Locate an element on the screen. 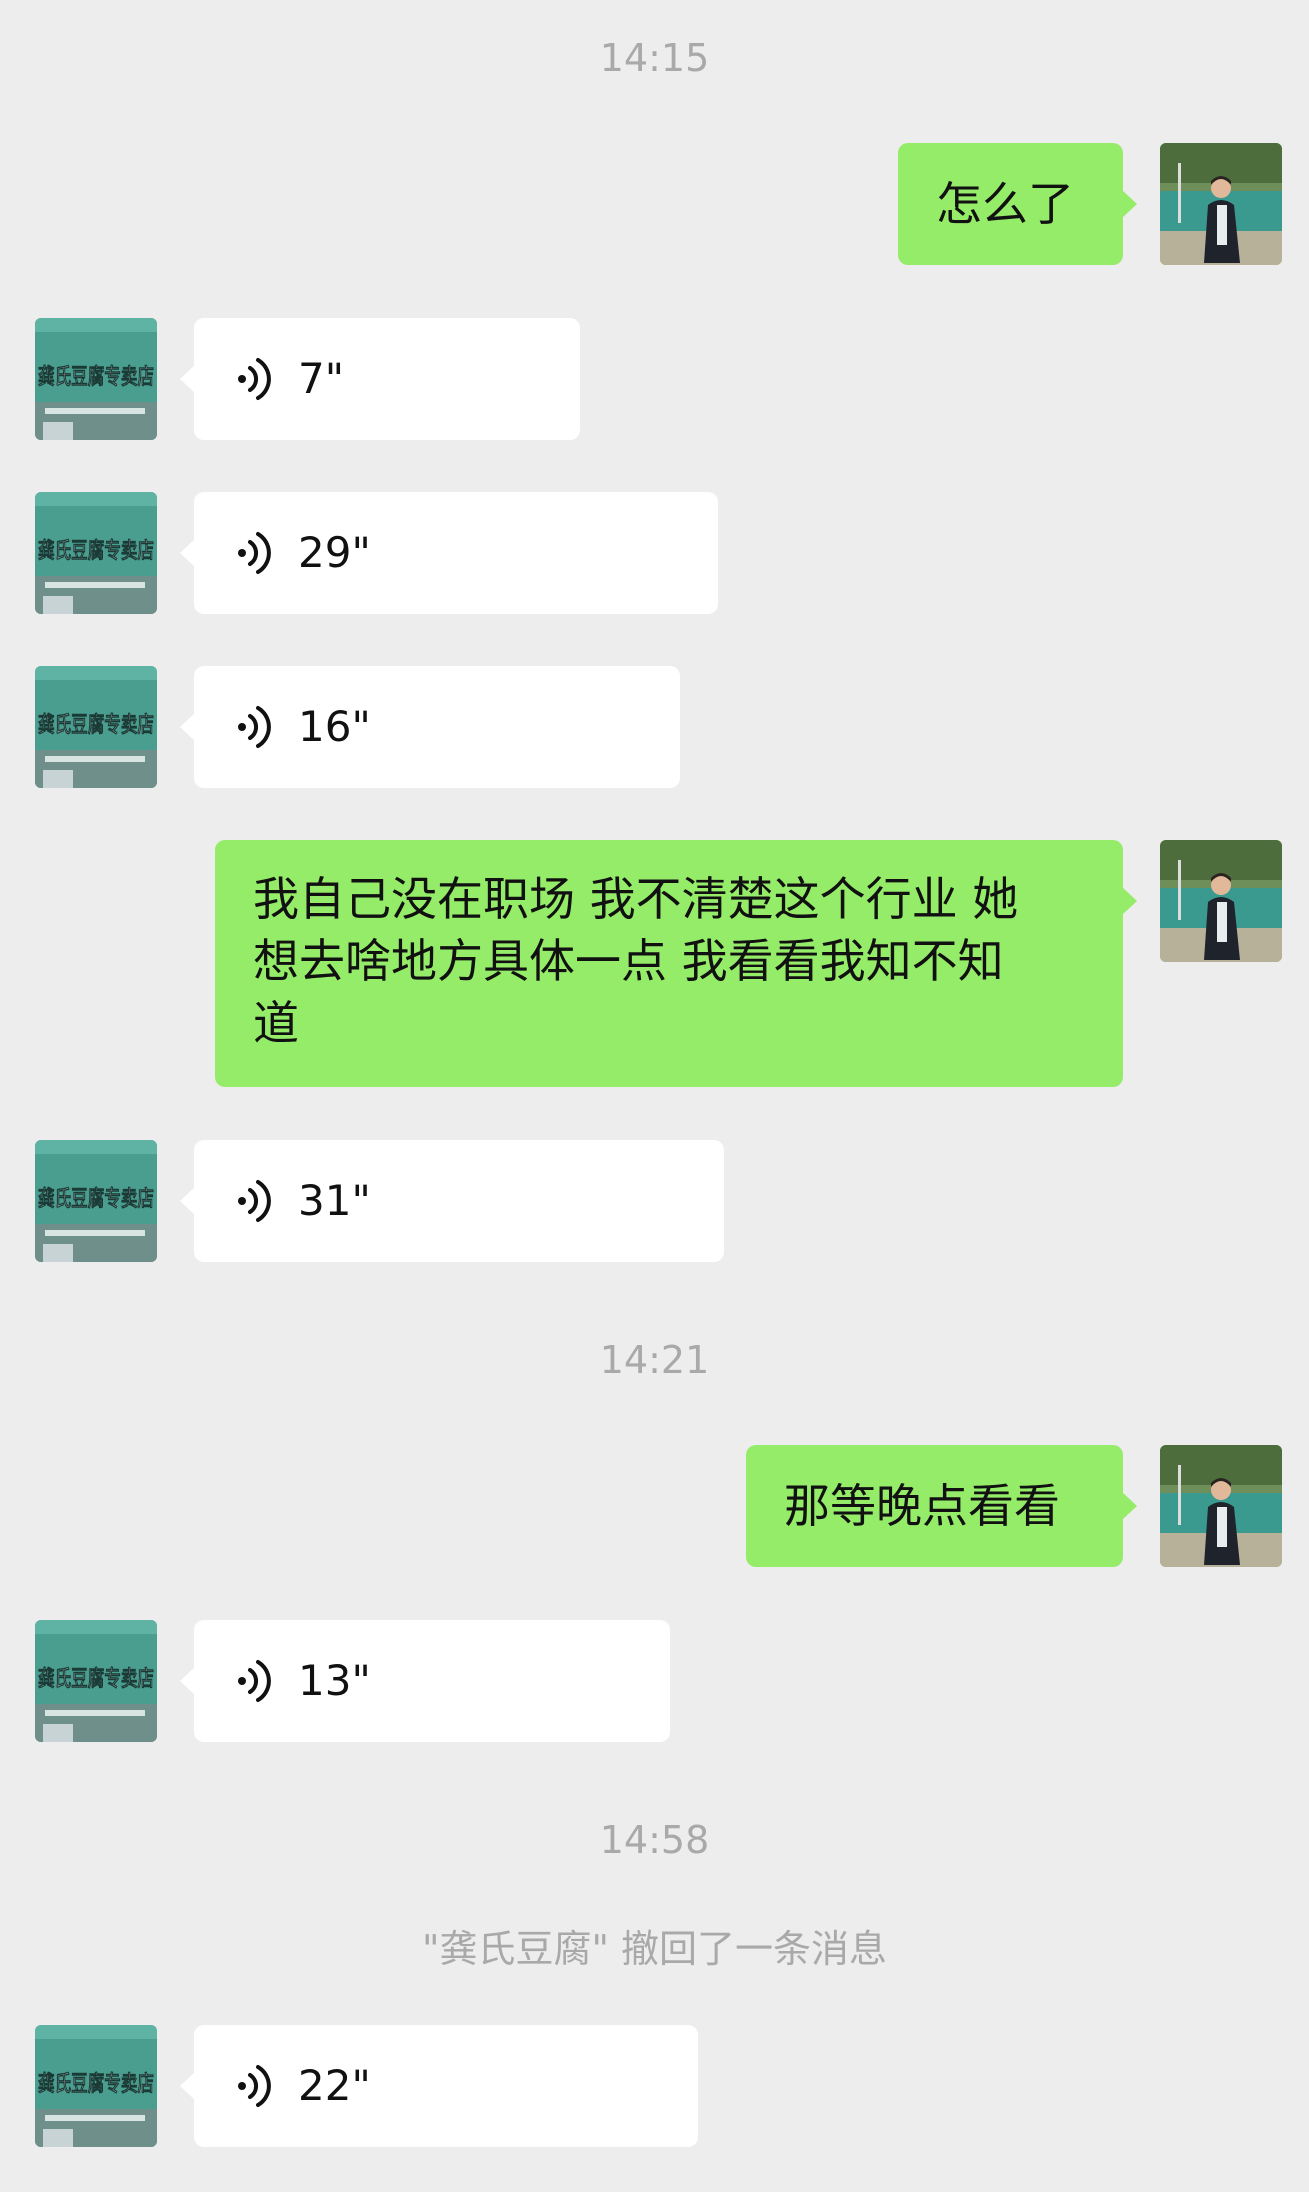  my-message-bubble: 我自己没在职场 我不清楚这个行业 她 想去啥地方具体一点 我看看我知不知 道 is located at coordinates (676, 963).